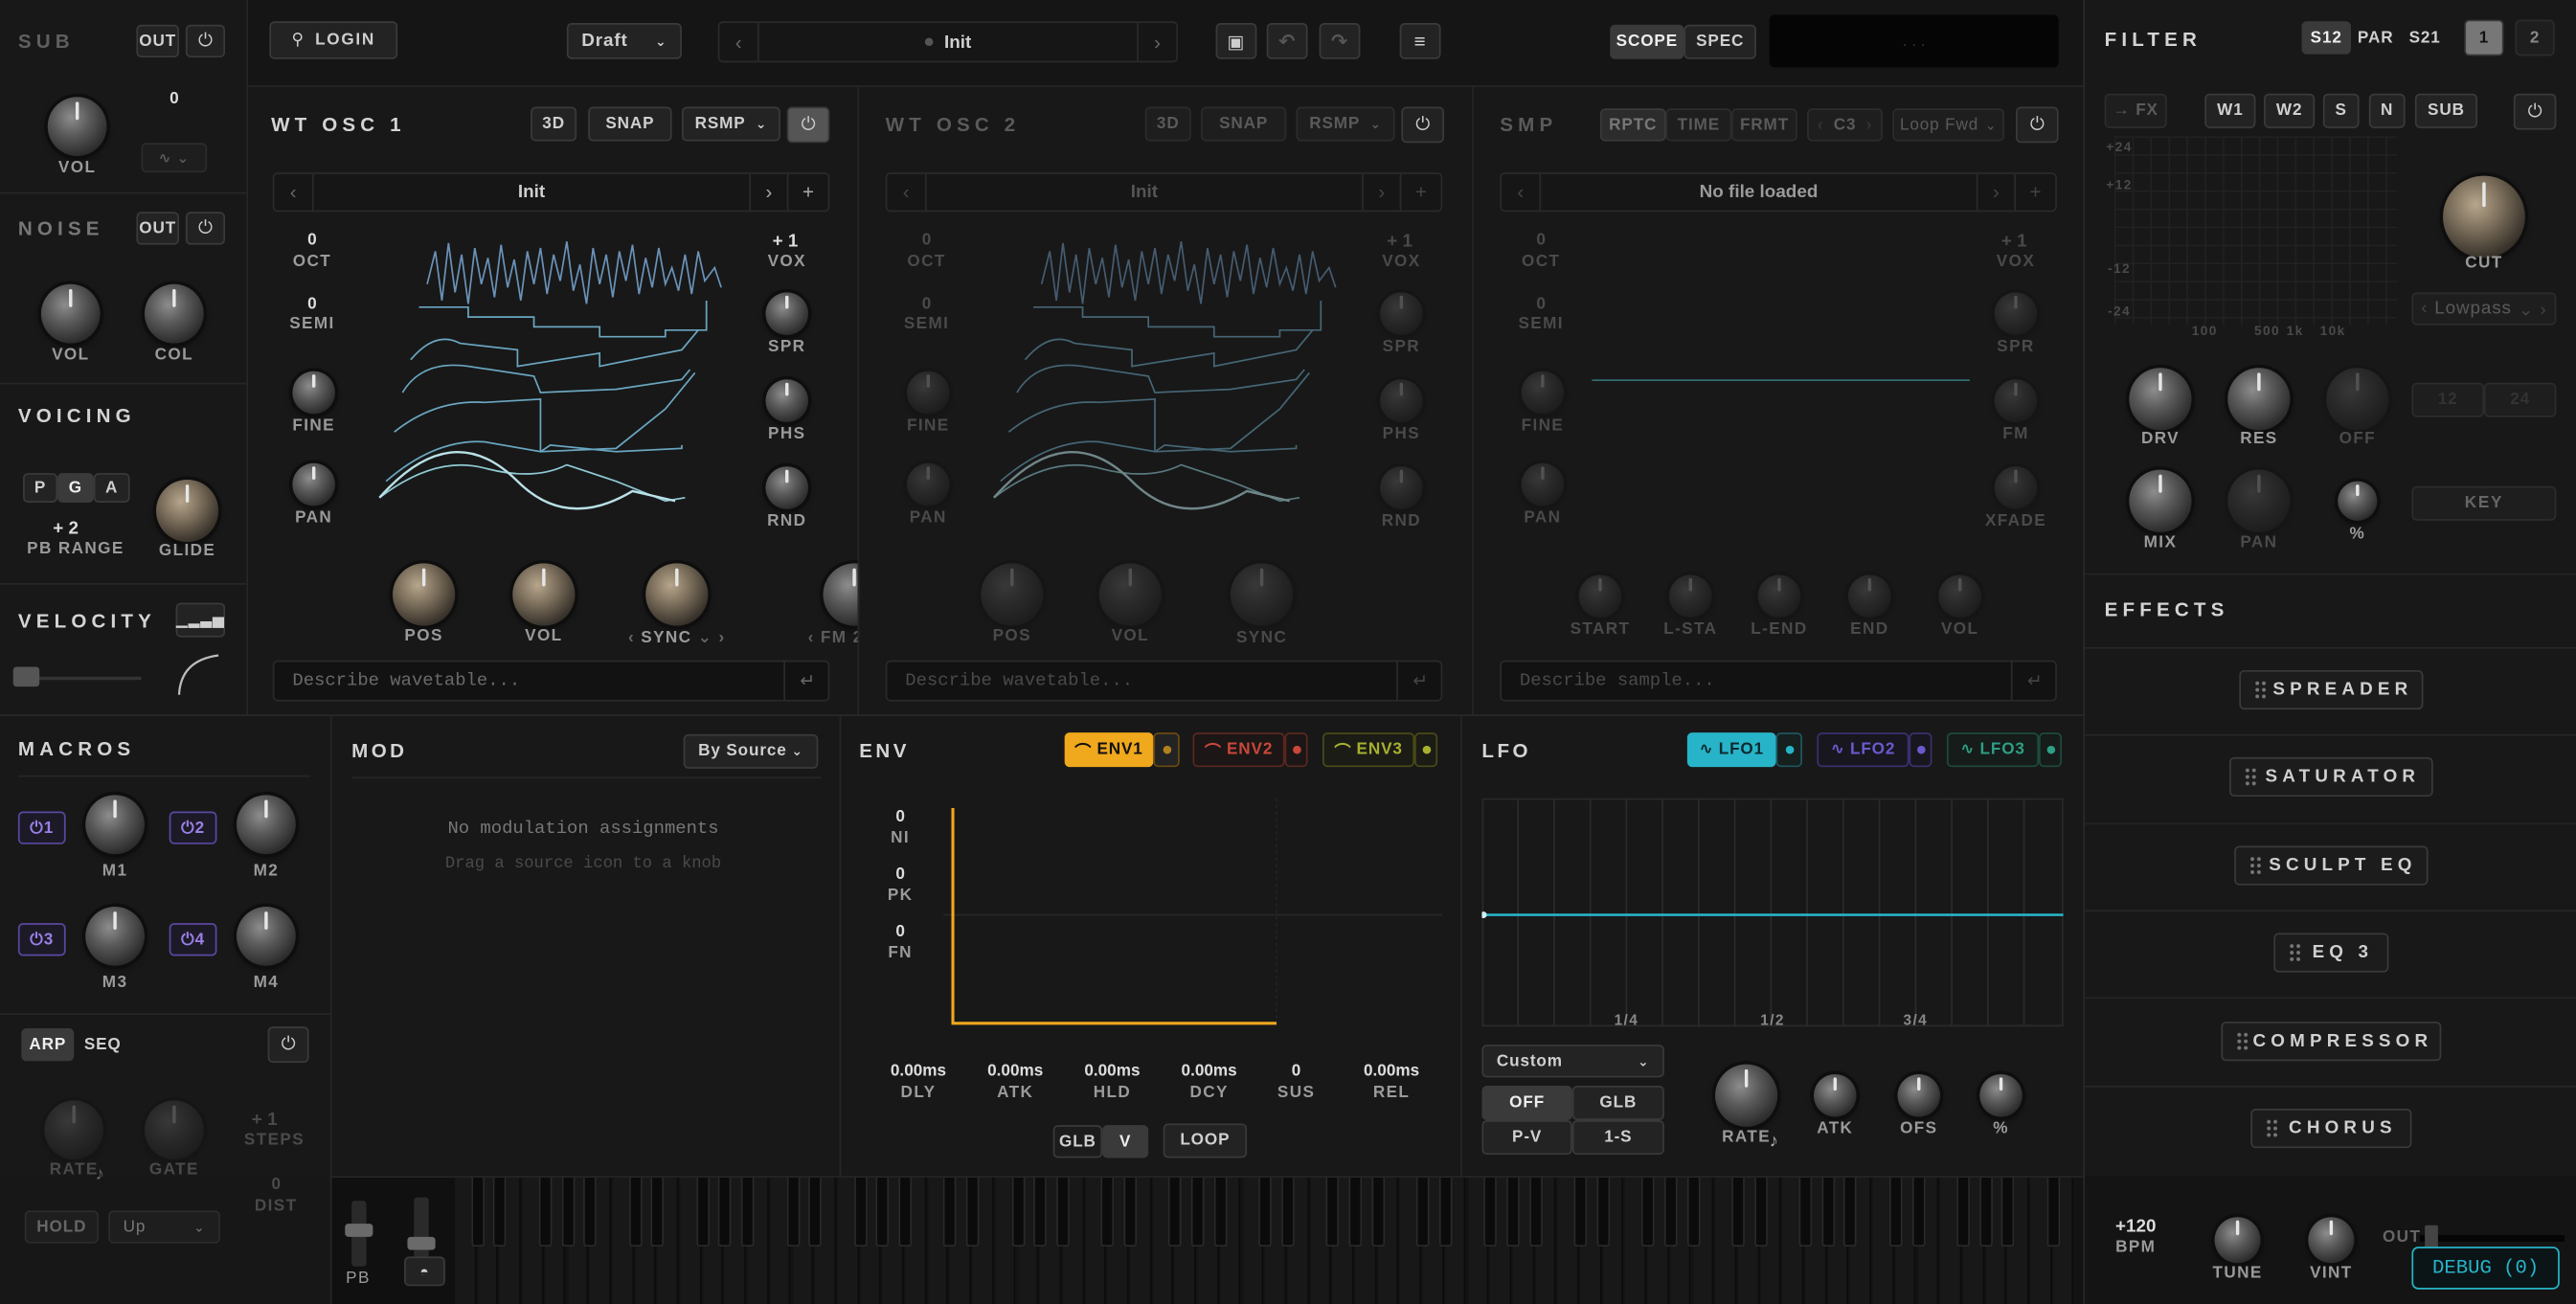  What do you see at coordinates (787, 488) in the screenshot?
I see `osc1-rnd-knob` at bounding box center [787, 488].